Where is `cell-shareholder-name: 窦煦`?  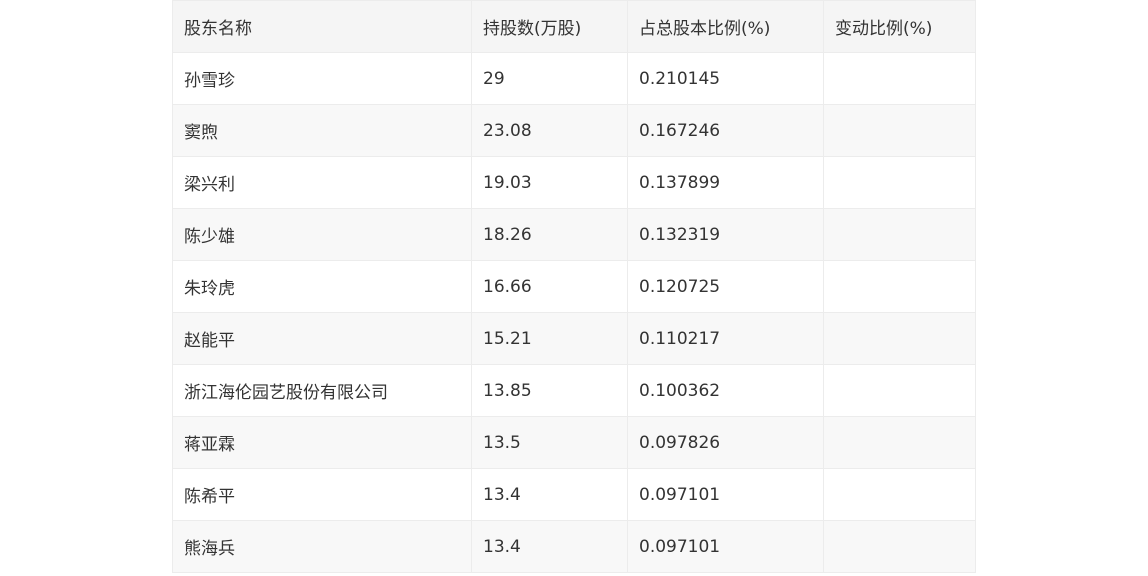 cell-shareholder-name: 窦煦 is located at coordinates (322, 130).